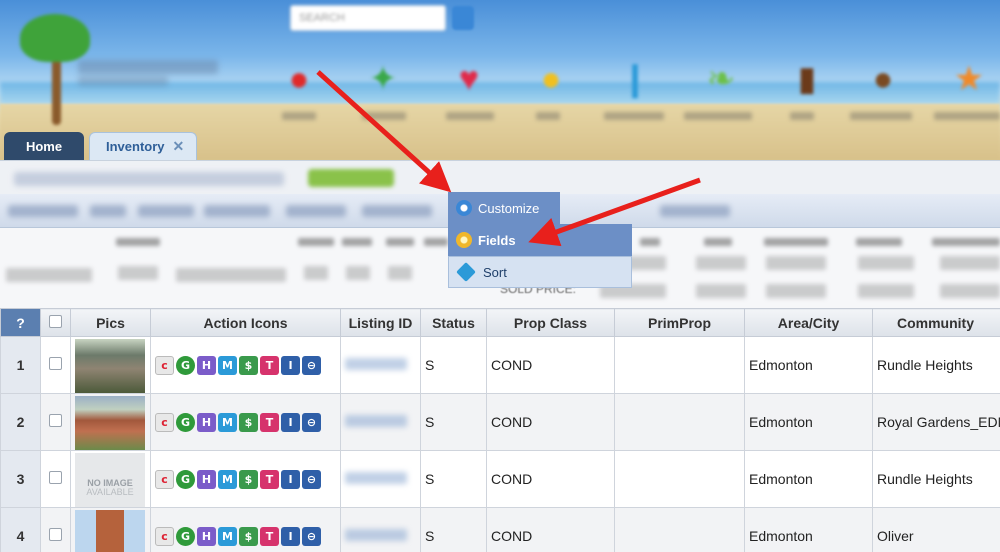 The width and height of the screenshot is (1000, 552). I want to click on toolbar-dropdown-menu: Customize Fields Sort, so click(540, 240).